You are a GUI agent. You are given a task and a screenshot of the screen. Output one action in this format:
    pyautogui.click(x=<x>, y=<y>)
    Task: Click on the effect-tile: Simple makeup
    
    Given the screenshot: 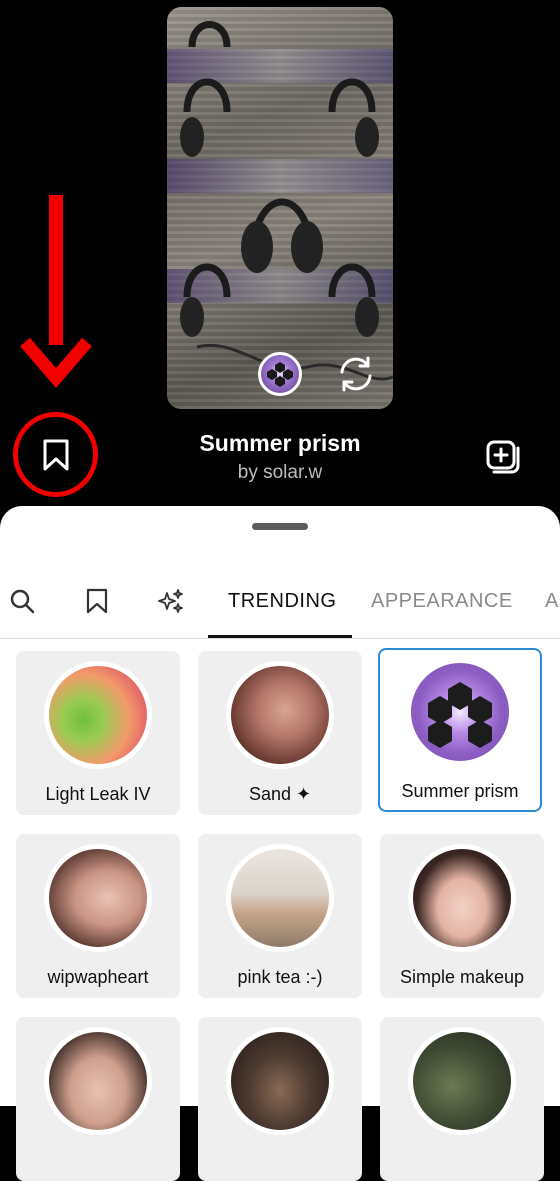 What is the action you would take?
    pyautogui.click(x=462, y=916)
    